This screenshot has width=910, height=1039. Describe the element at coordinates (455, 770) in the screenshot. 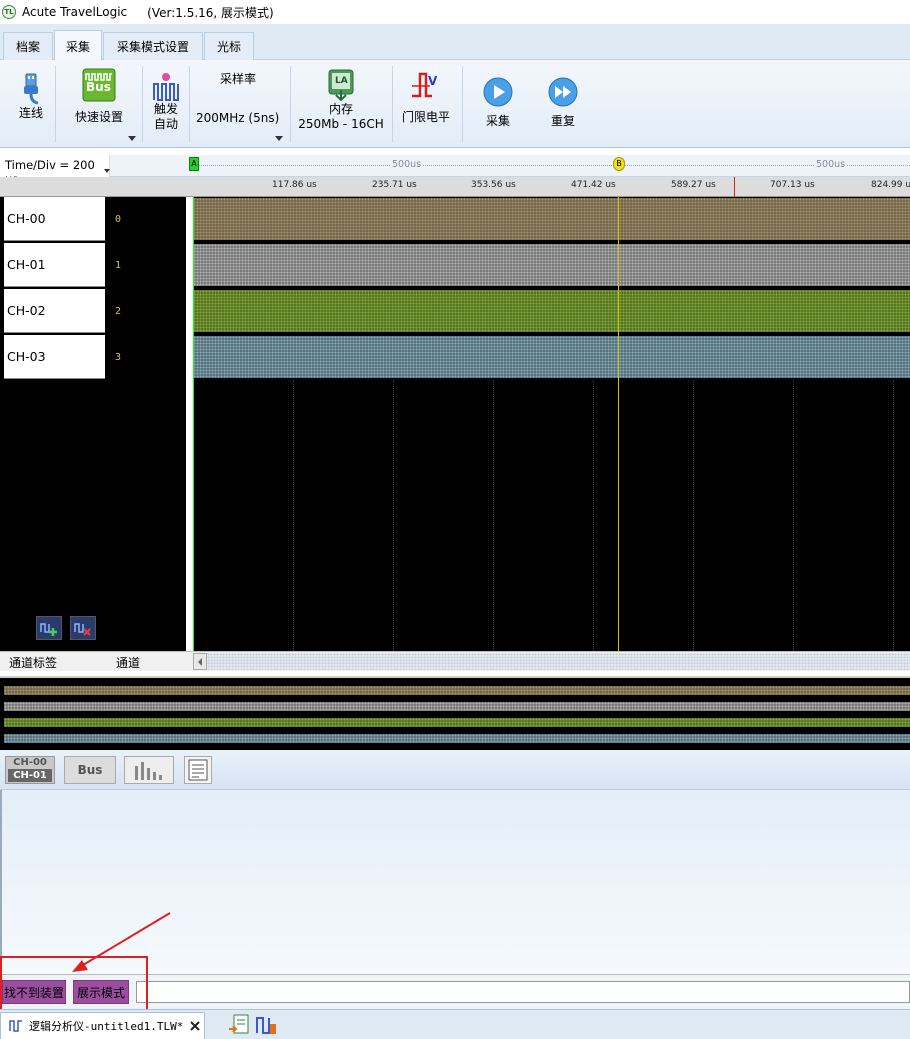

I see `analysis-toolbar: CH-00 CH-01 Bus` at that location.